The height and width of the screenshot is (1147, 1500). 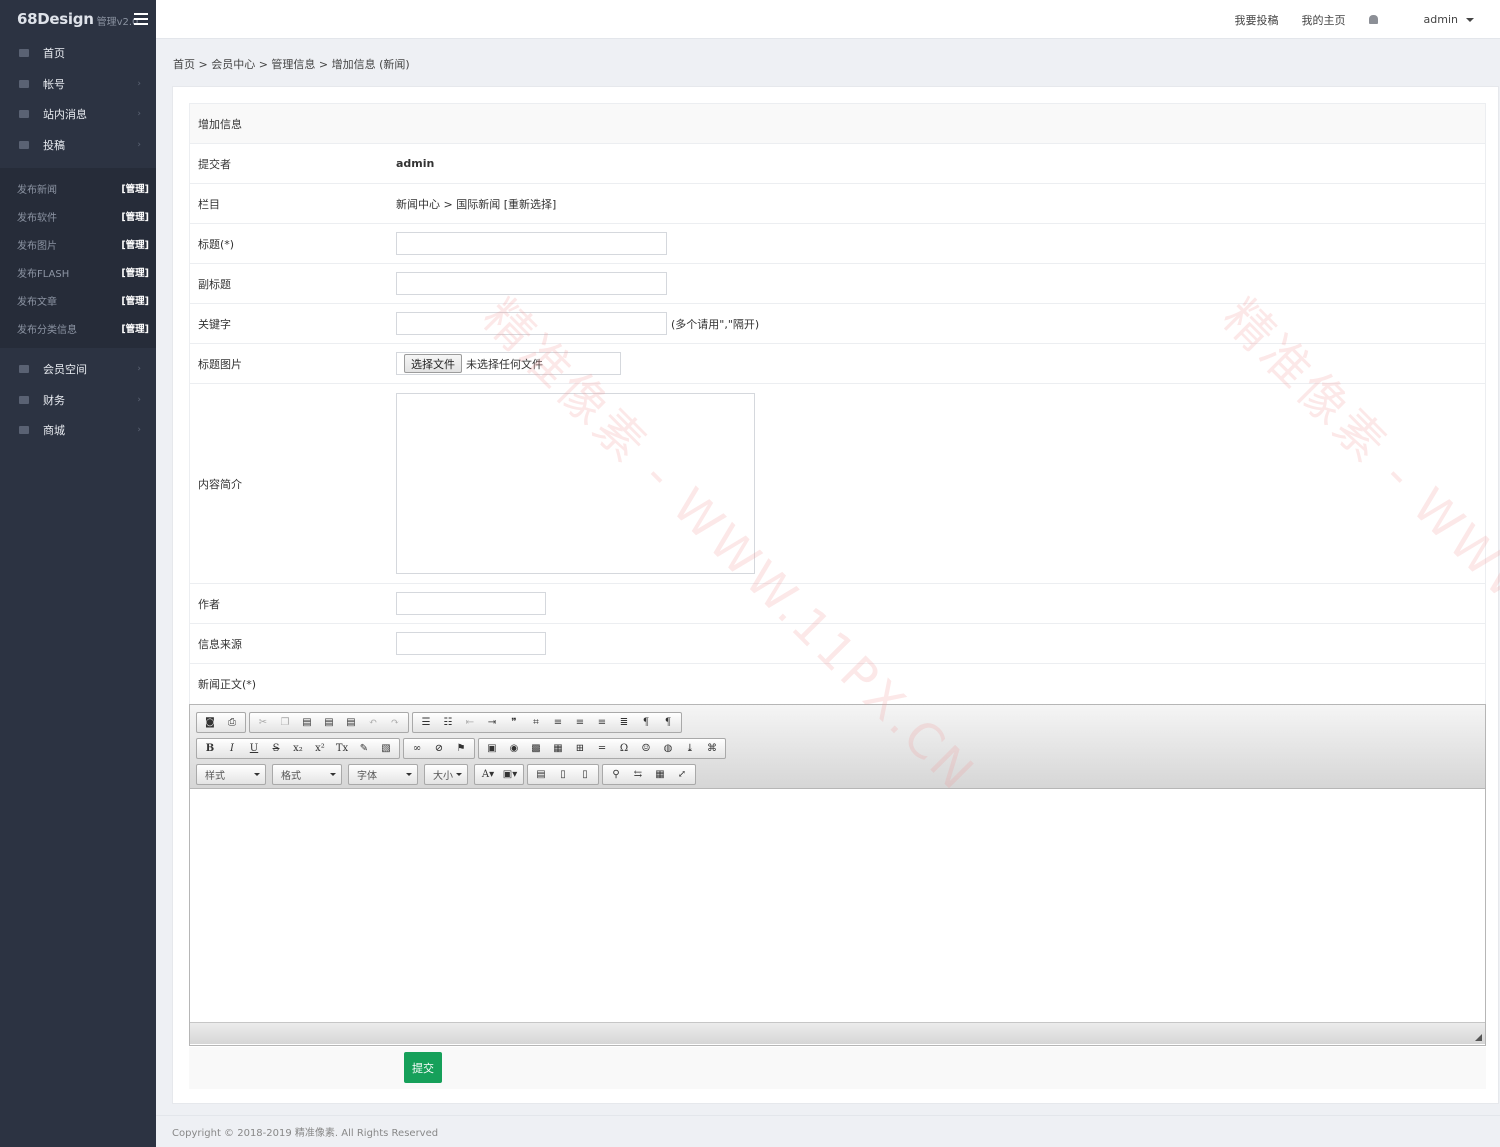 What do you see at coordinates (426, 723) in the screenshot?
I see `numbered-list-icon: ☰` at bounding box center [426, 723].